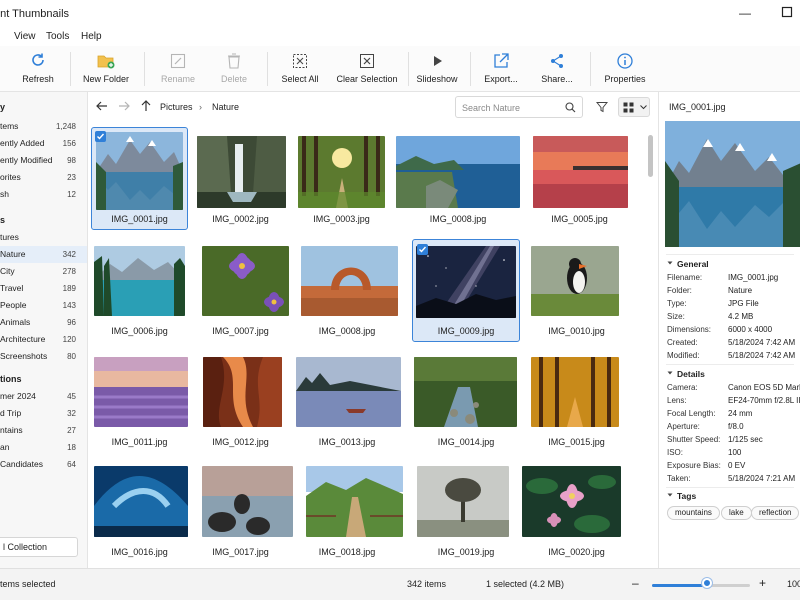 The image size is (800, 600). I want to click on zoom-slider, so click(701, 585).